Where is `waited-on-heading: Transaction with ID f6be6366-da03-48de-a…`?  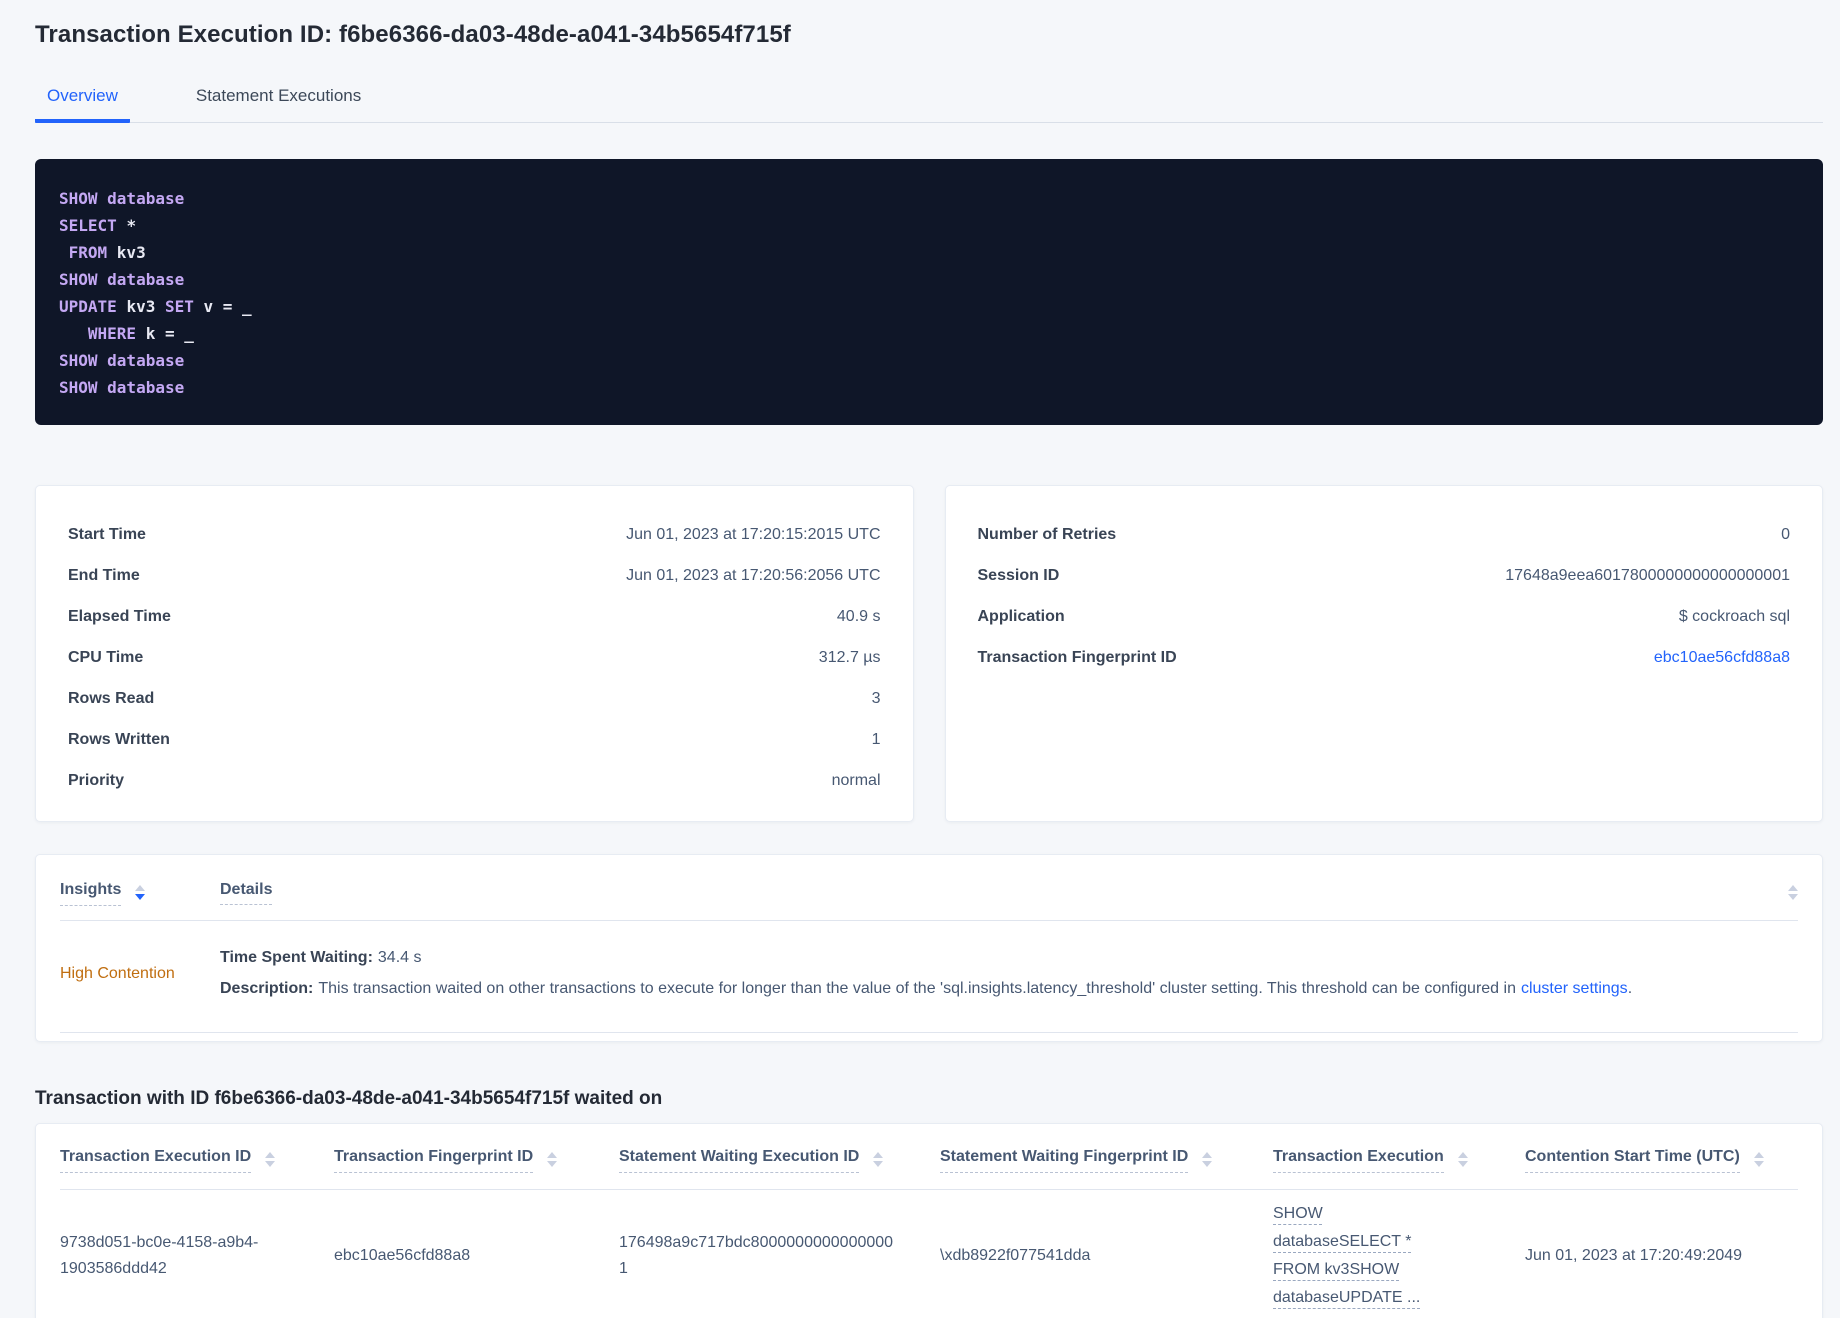 waited-on-heading: Transaction with ID f6be6366-da03-48de-a… is located at coordinates (349, 1098).